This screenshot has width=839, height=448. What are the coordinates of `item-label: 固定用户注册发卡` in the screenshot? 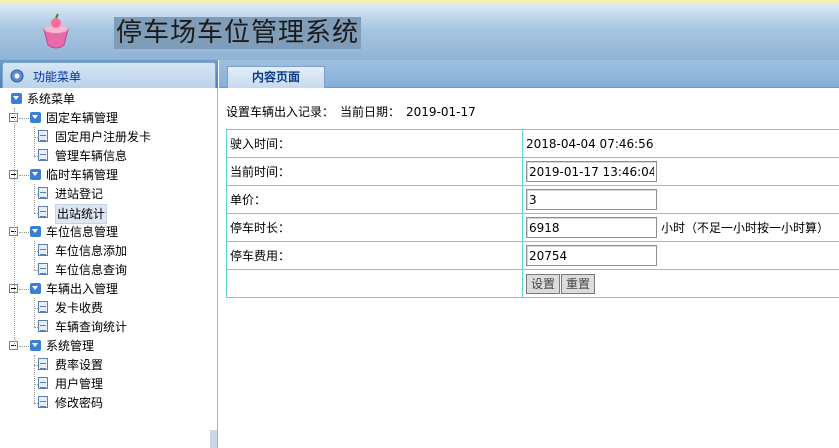 It's located at (103, 137).